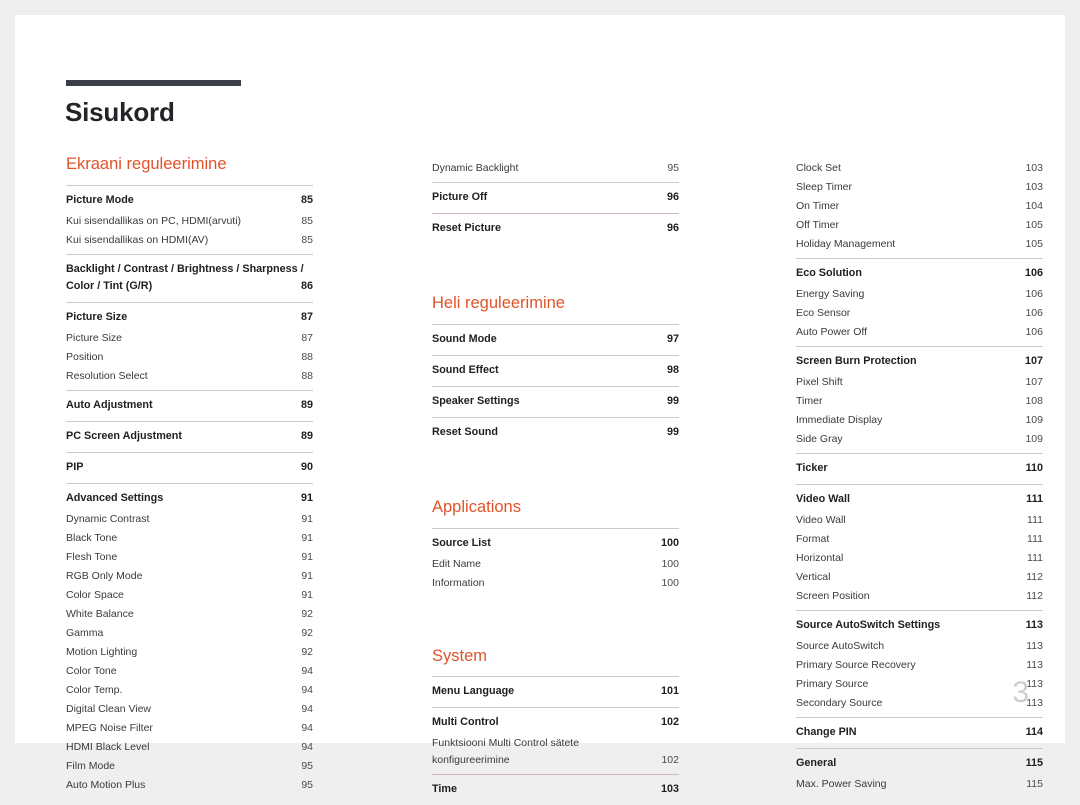  What do you see at coordinates (832, 332) in the screenshot?
I see `toc-entry-label: Auto Power Off` at bounding box center [832, 332].